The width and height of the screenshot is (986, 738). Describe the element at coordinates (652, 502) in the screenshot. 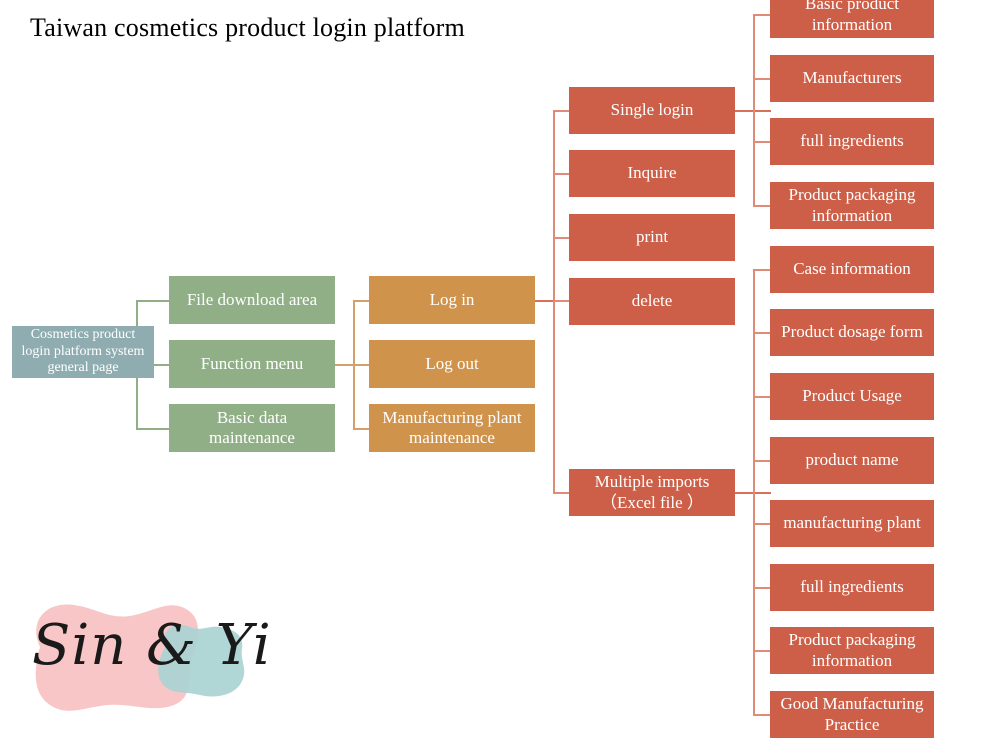

I see `node-multiple-imports-line2: （Excel file ）` at that location.